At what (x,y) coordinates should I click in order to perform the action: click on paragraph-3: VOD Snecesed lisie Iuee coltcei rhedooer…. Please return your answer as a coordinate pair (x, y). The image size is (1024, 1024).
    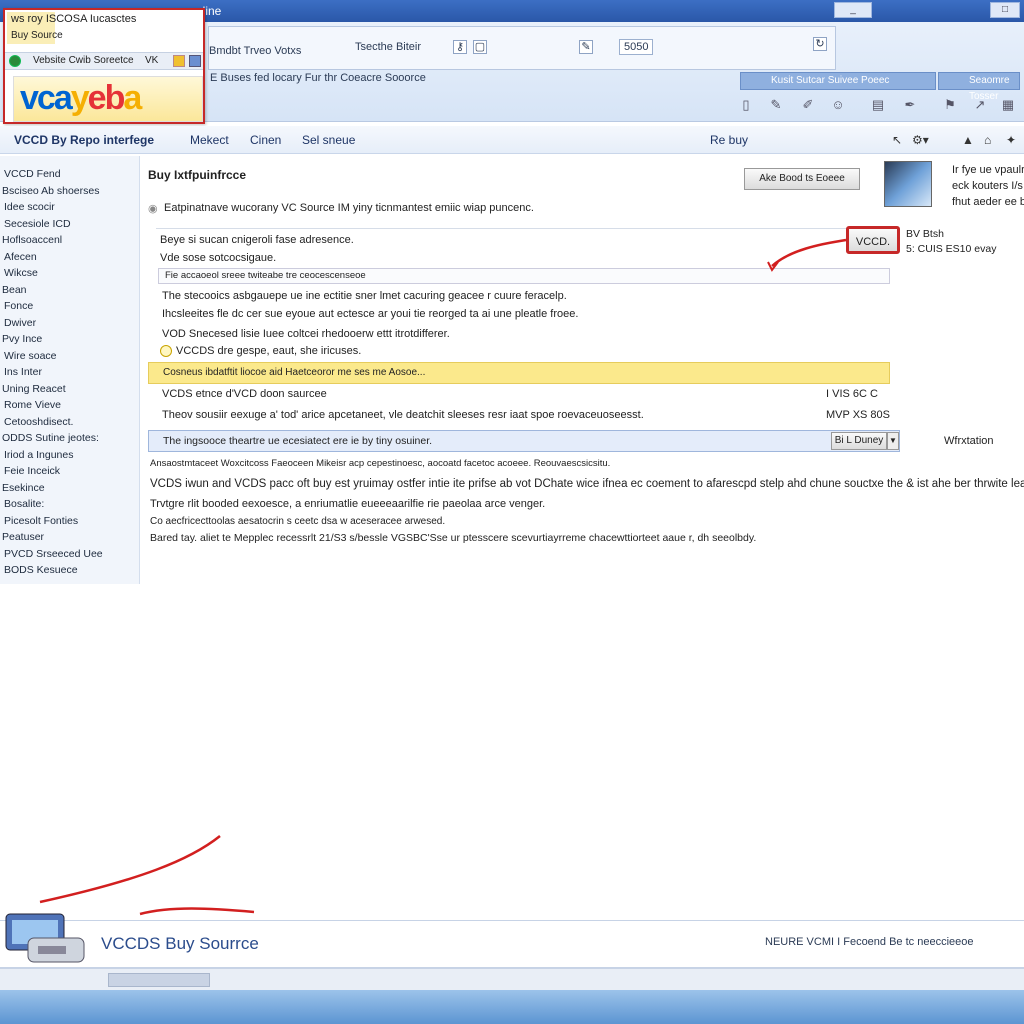
    Looking at the image, I should click on (306, 334).